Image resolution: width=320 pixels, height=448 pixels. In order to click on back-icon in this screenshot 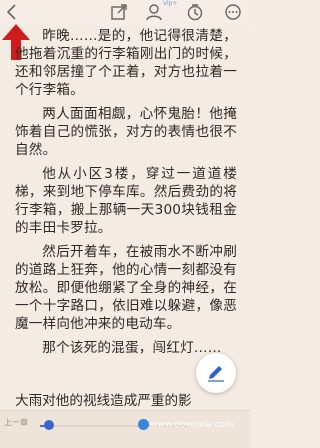, I will do `click(12, 12)`.